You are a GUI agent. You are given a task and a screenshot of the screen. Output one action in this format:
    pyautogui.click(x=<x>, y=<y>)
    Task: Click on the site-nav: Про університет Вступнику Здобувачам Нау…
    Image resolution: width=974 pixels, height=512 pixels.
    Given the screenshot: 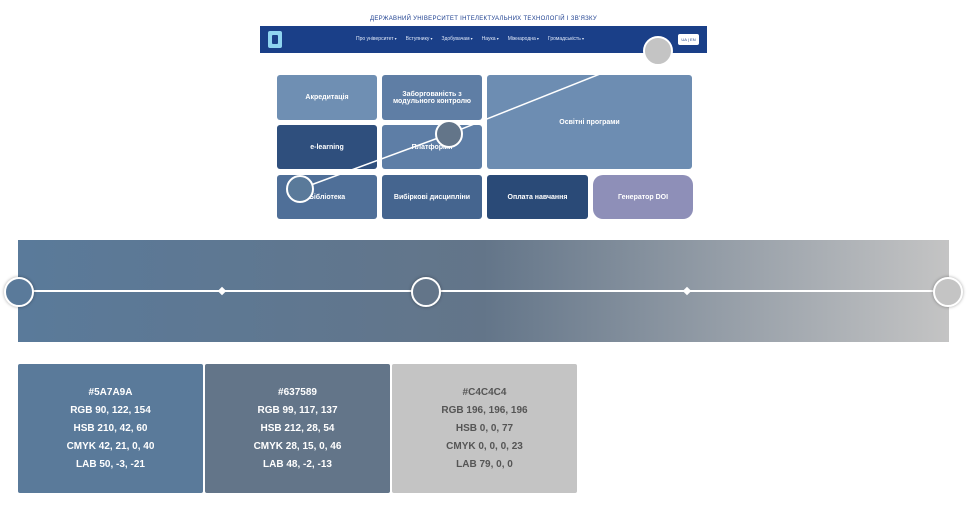 What is the action you would take?
    pyautogui.click(x=470, y=39)
    